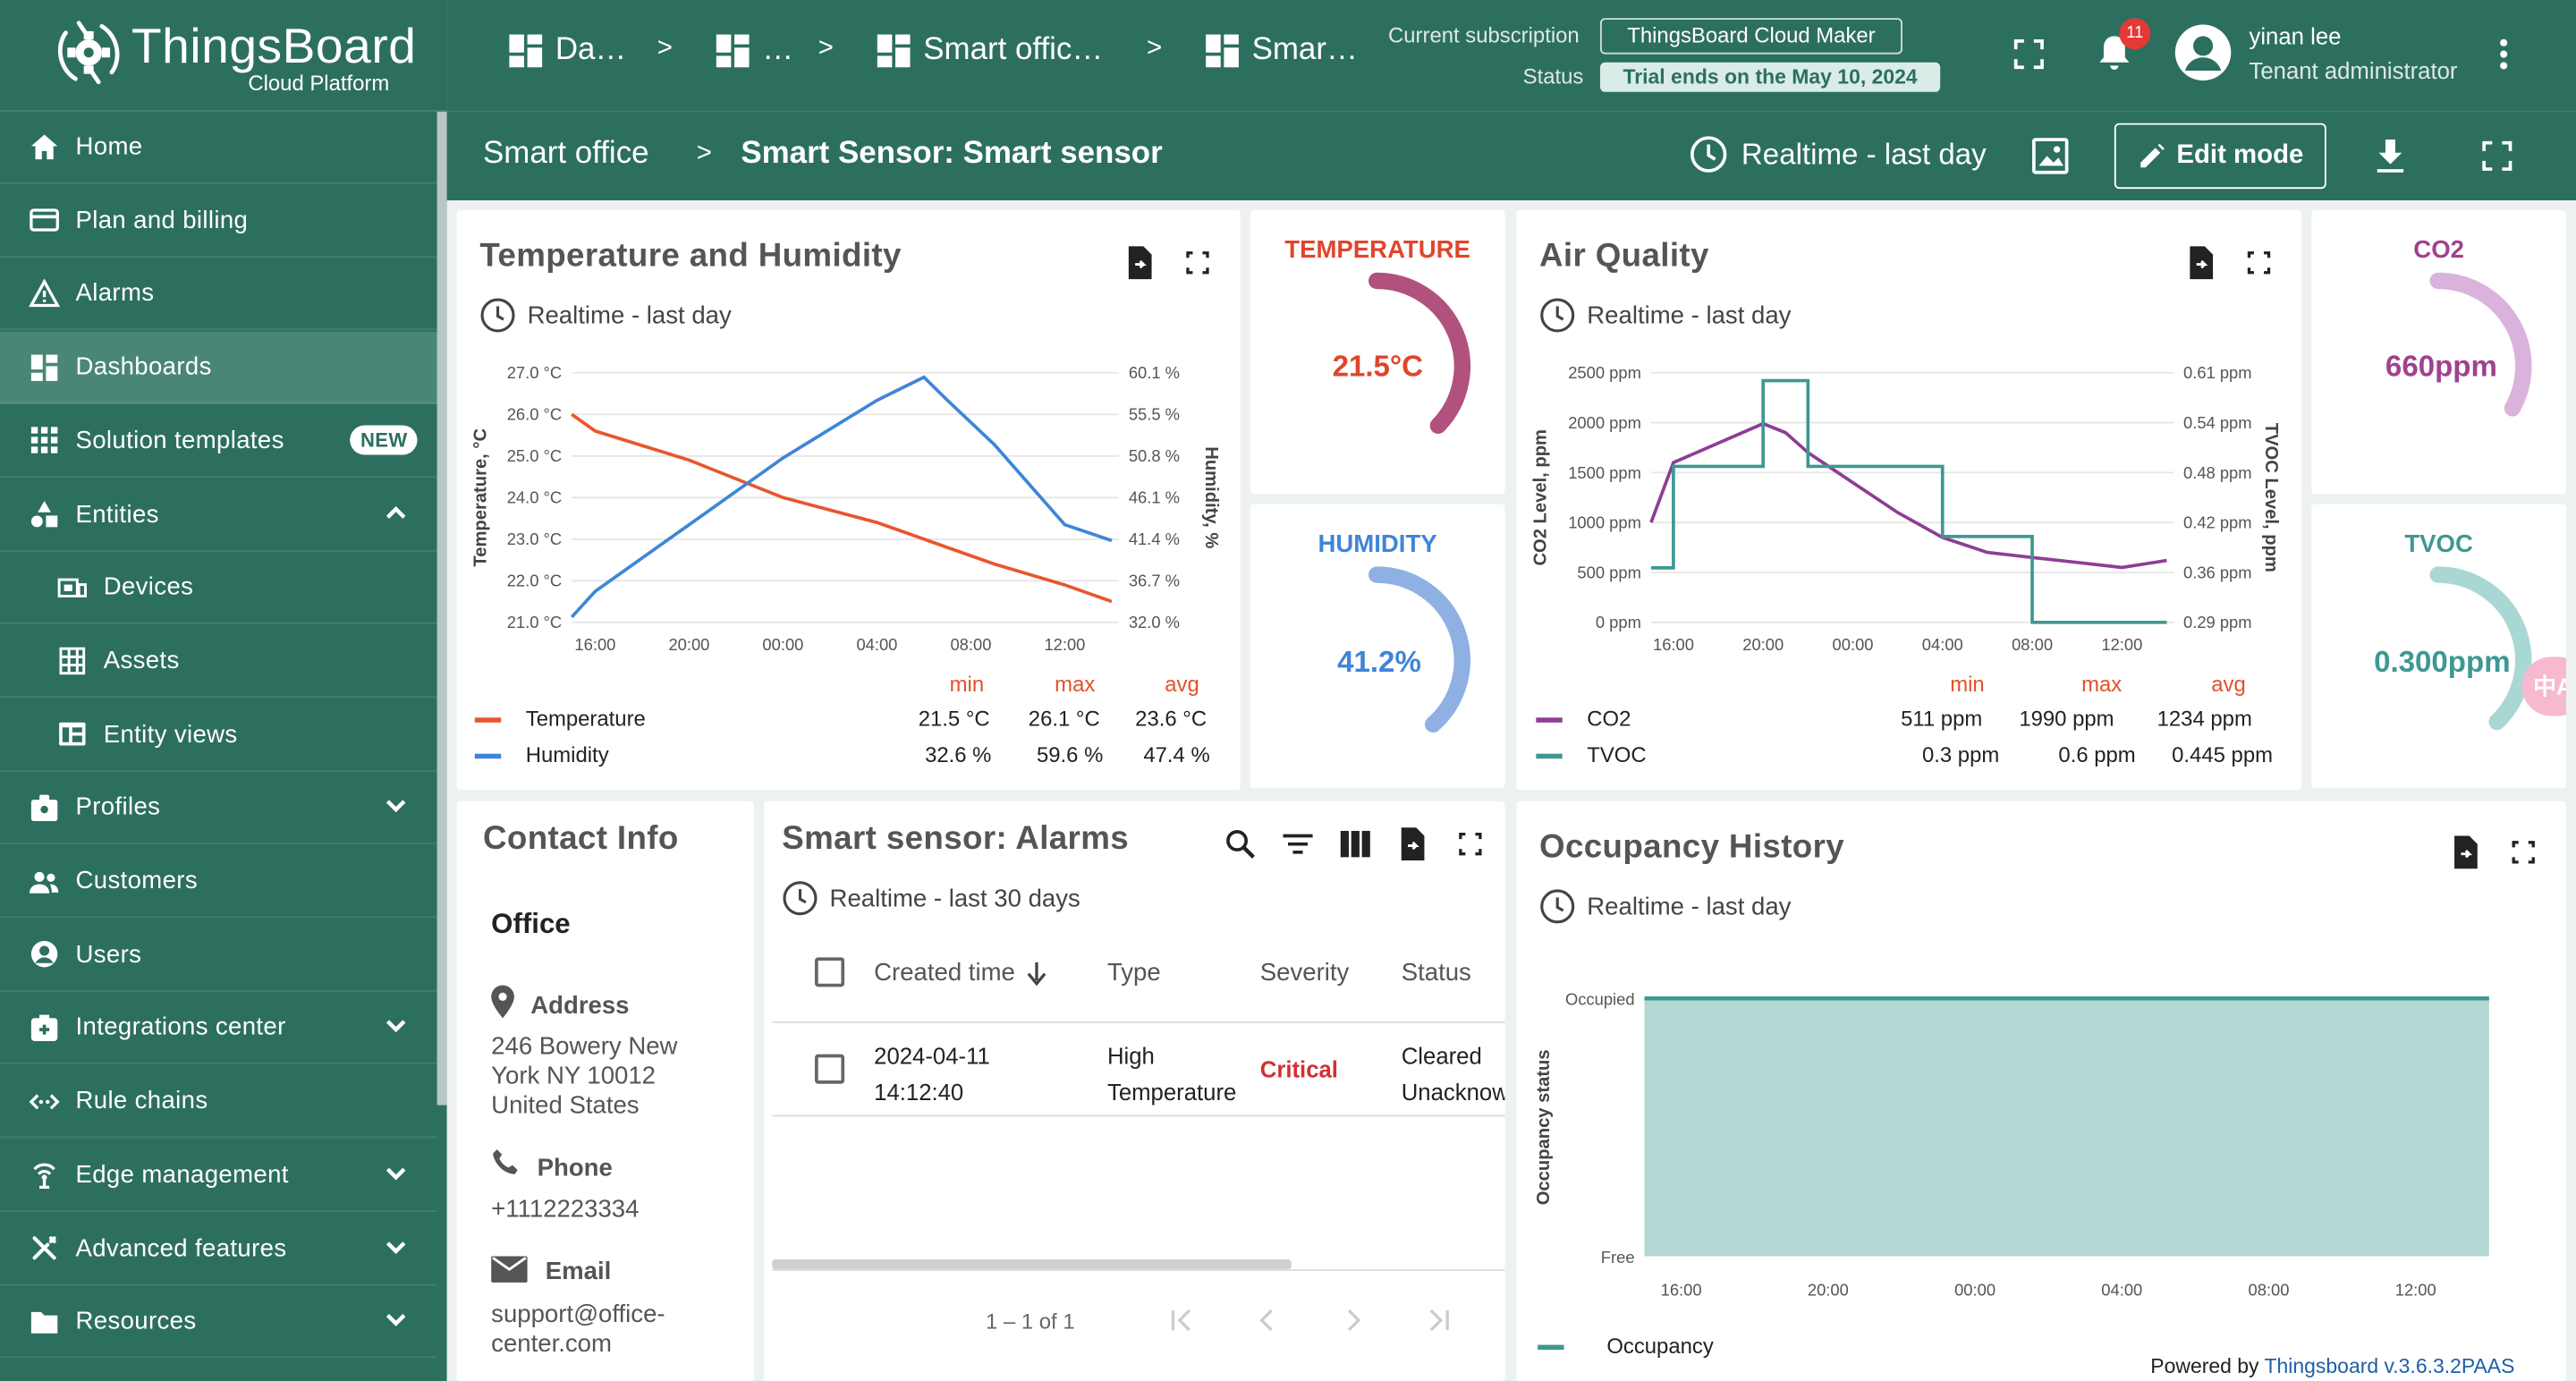 The height and width of the screenshot is (1381, 2576). I want to click on row-checkbox, so click(830, 1069).